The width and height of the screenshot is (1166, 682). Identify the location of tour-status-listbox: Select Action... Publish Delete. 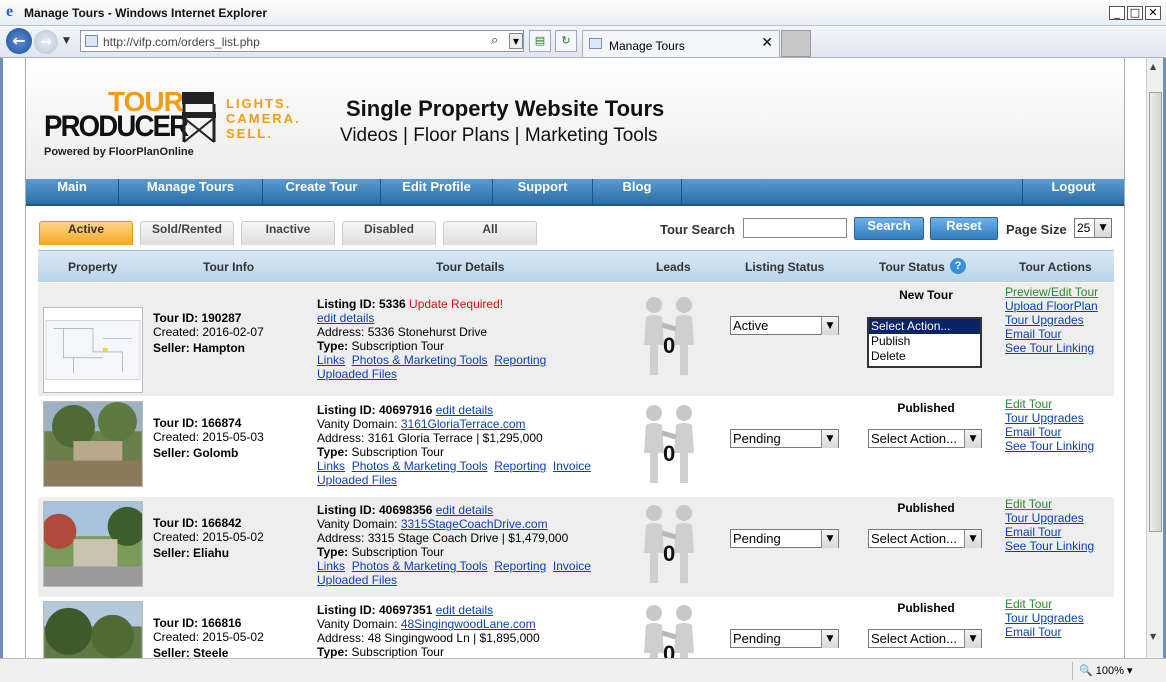
(924, 342).